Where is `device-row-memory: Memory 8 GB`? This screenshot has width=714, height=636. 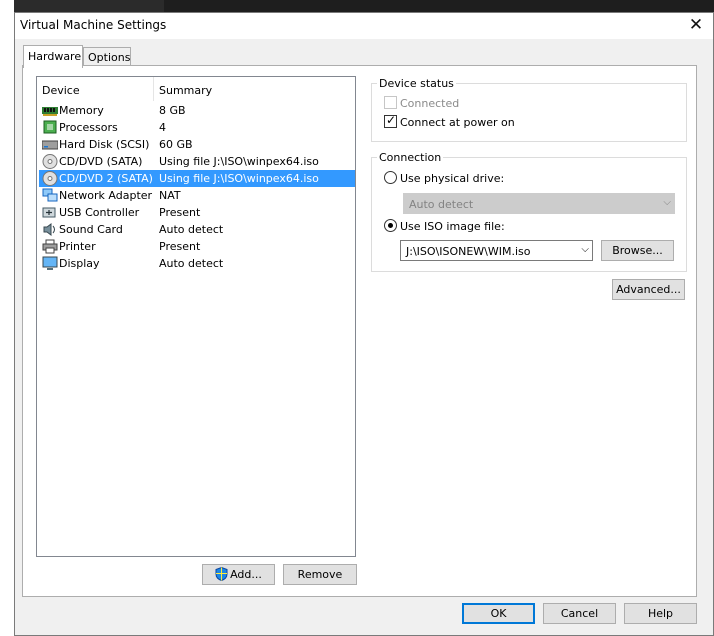
device-row-memory: Memory 8 GB is located at coordinates (197, 110).